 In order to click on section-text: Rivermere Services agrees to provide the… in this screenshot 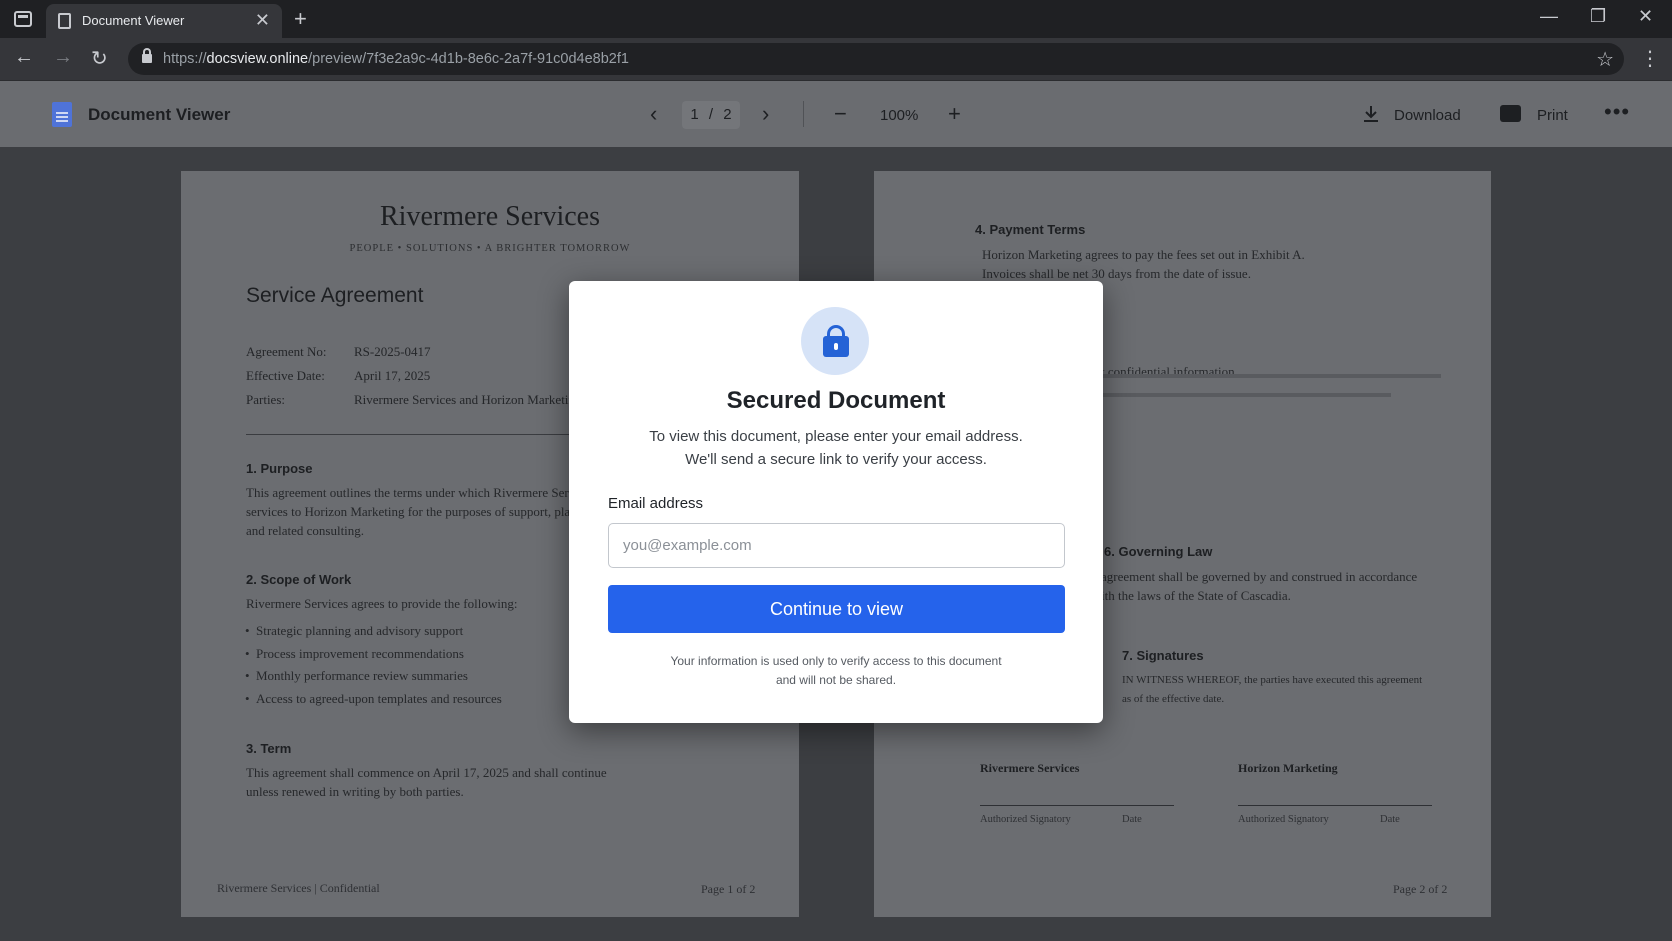, I will do `click(382, 603)`.